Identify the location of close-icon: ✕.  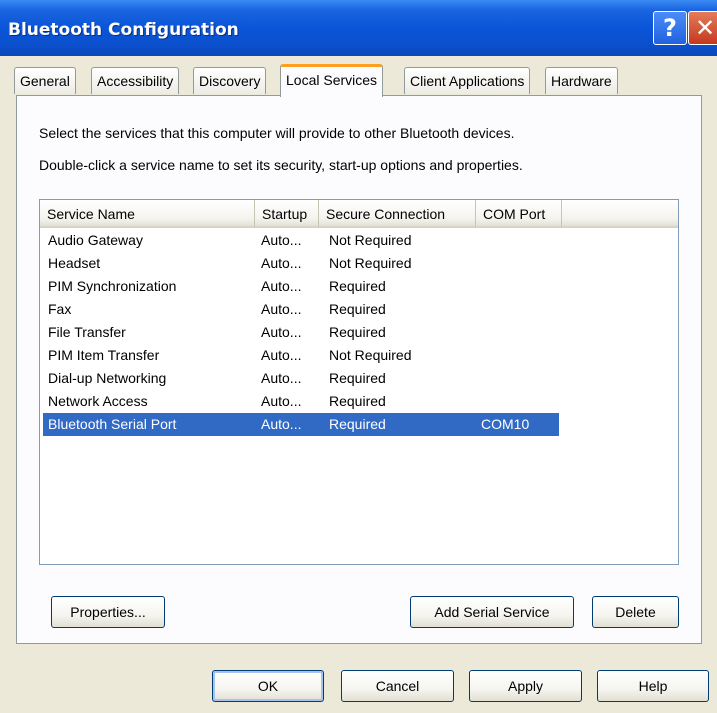
(702, 28).